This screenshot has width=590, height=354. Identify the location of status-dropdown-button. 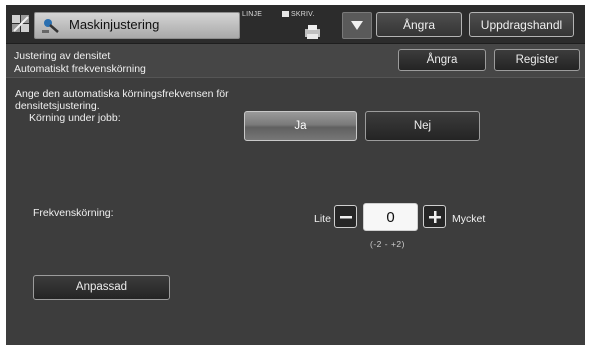
(357, 25).